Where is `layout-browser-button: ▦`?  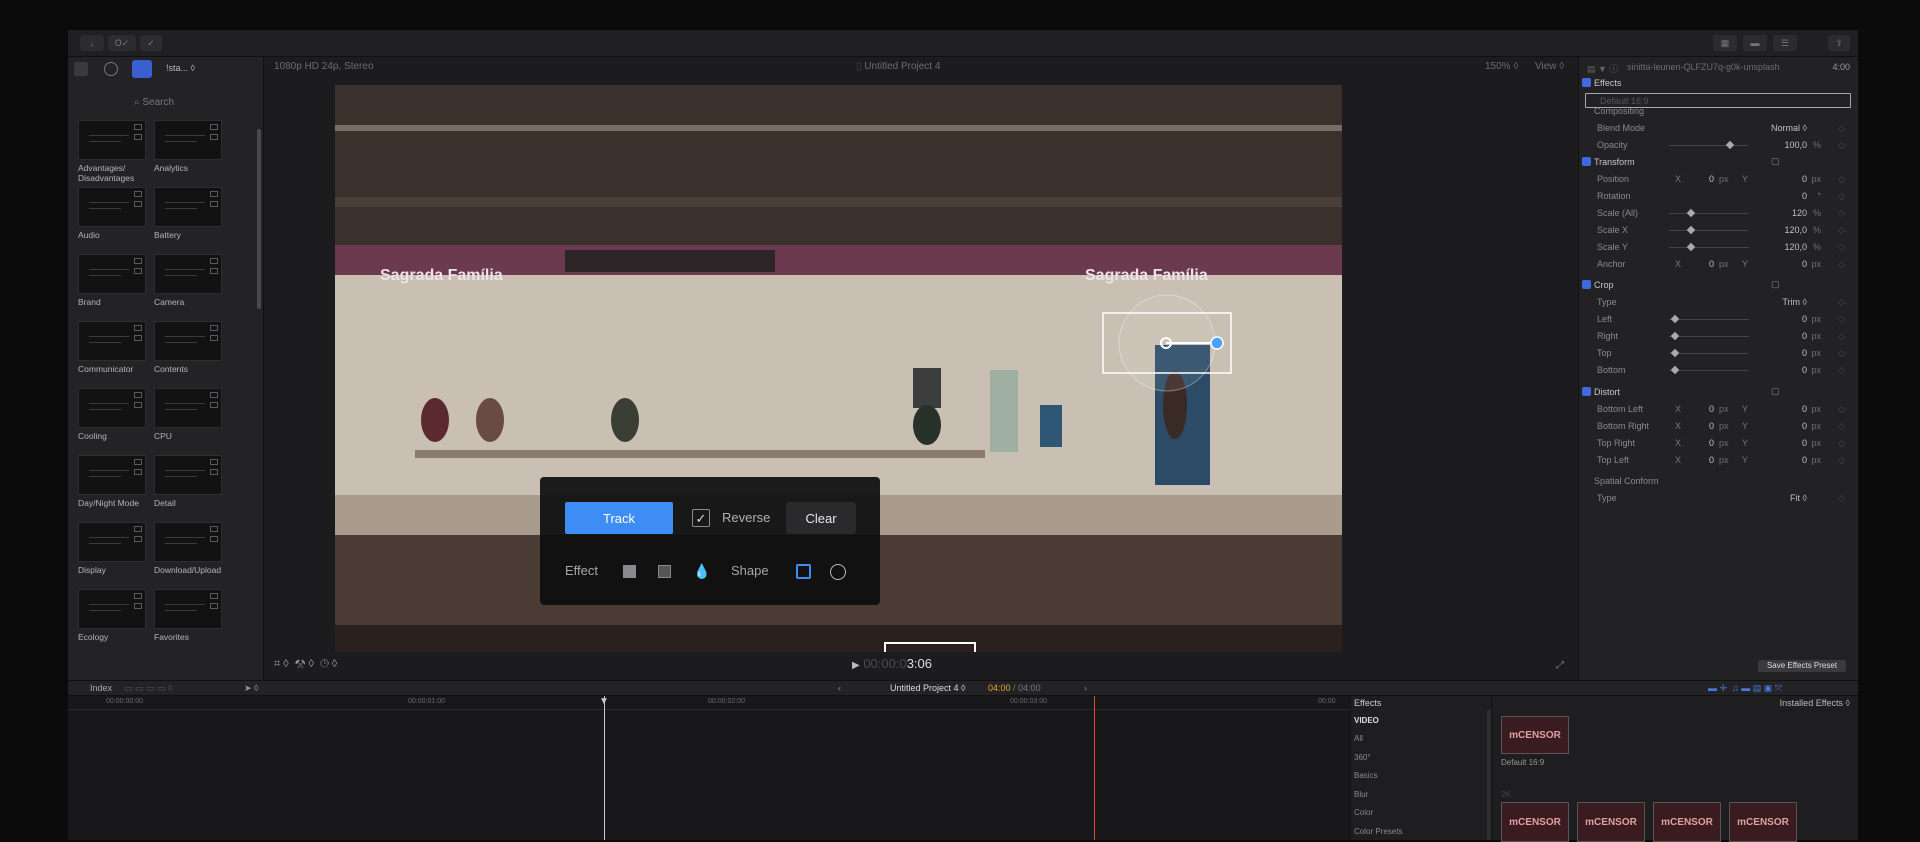
layout-browser-button: ▦ is located at coordinates (1725, 43).